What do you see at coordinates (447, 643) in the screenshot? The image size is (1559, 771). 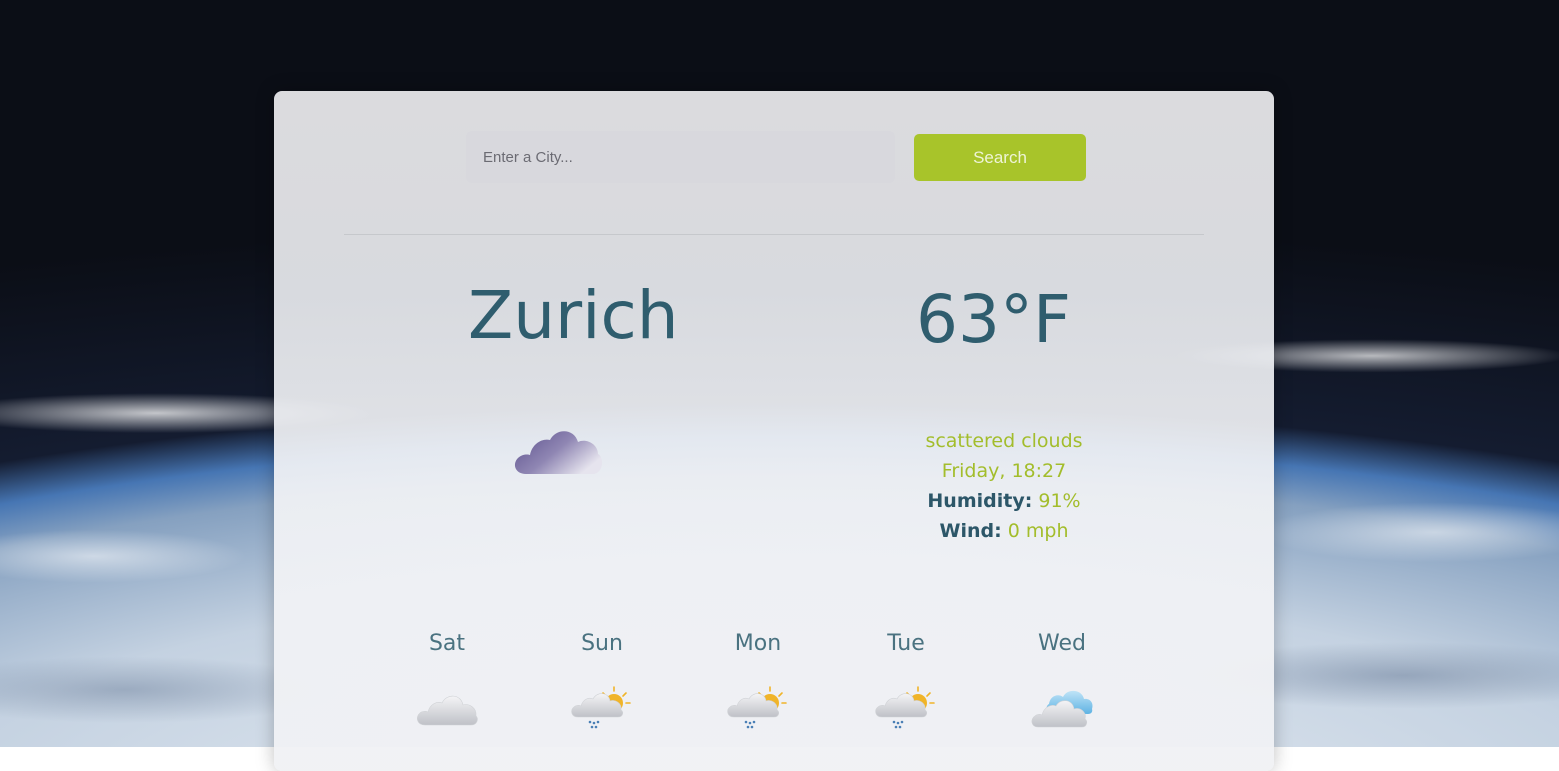 I see `forecast-day-name: Sat` at bounding box center [447, 643].